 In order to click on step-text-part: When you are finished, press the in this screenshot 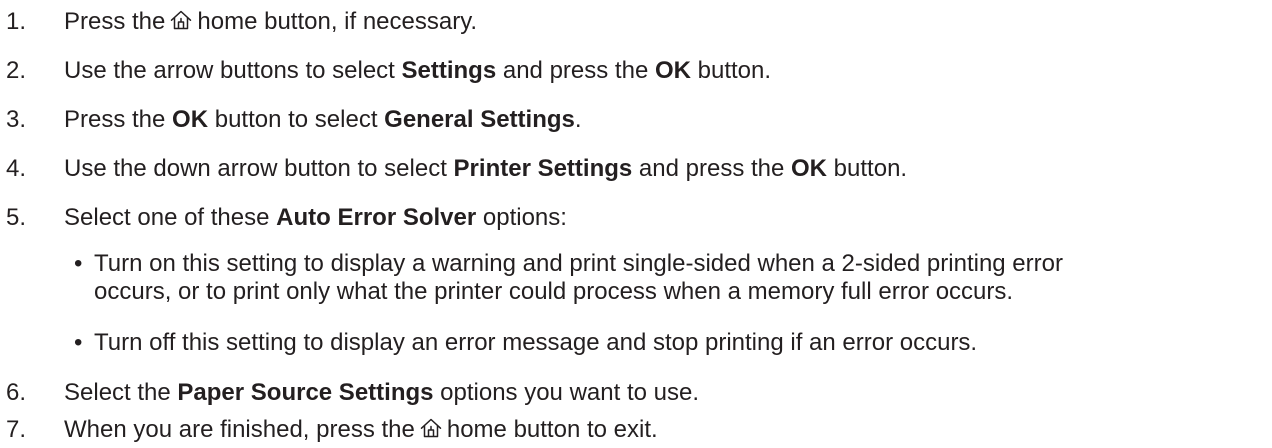, I will do `click(239, 429)`.